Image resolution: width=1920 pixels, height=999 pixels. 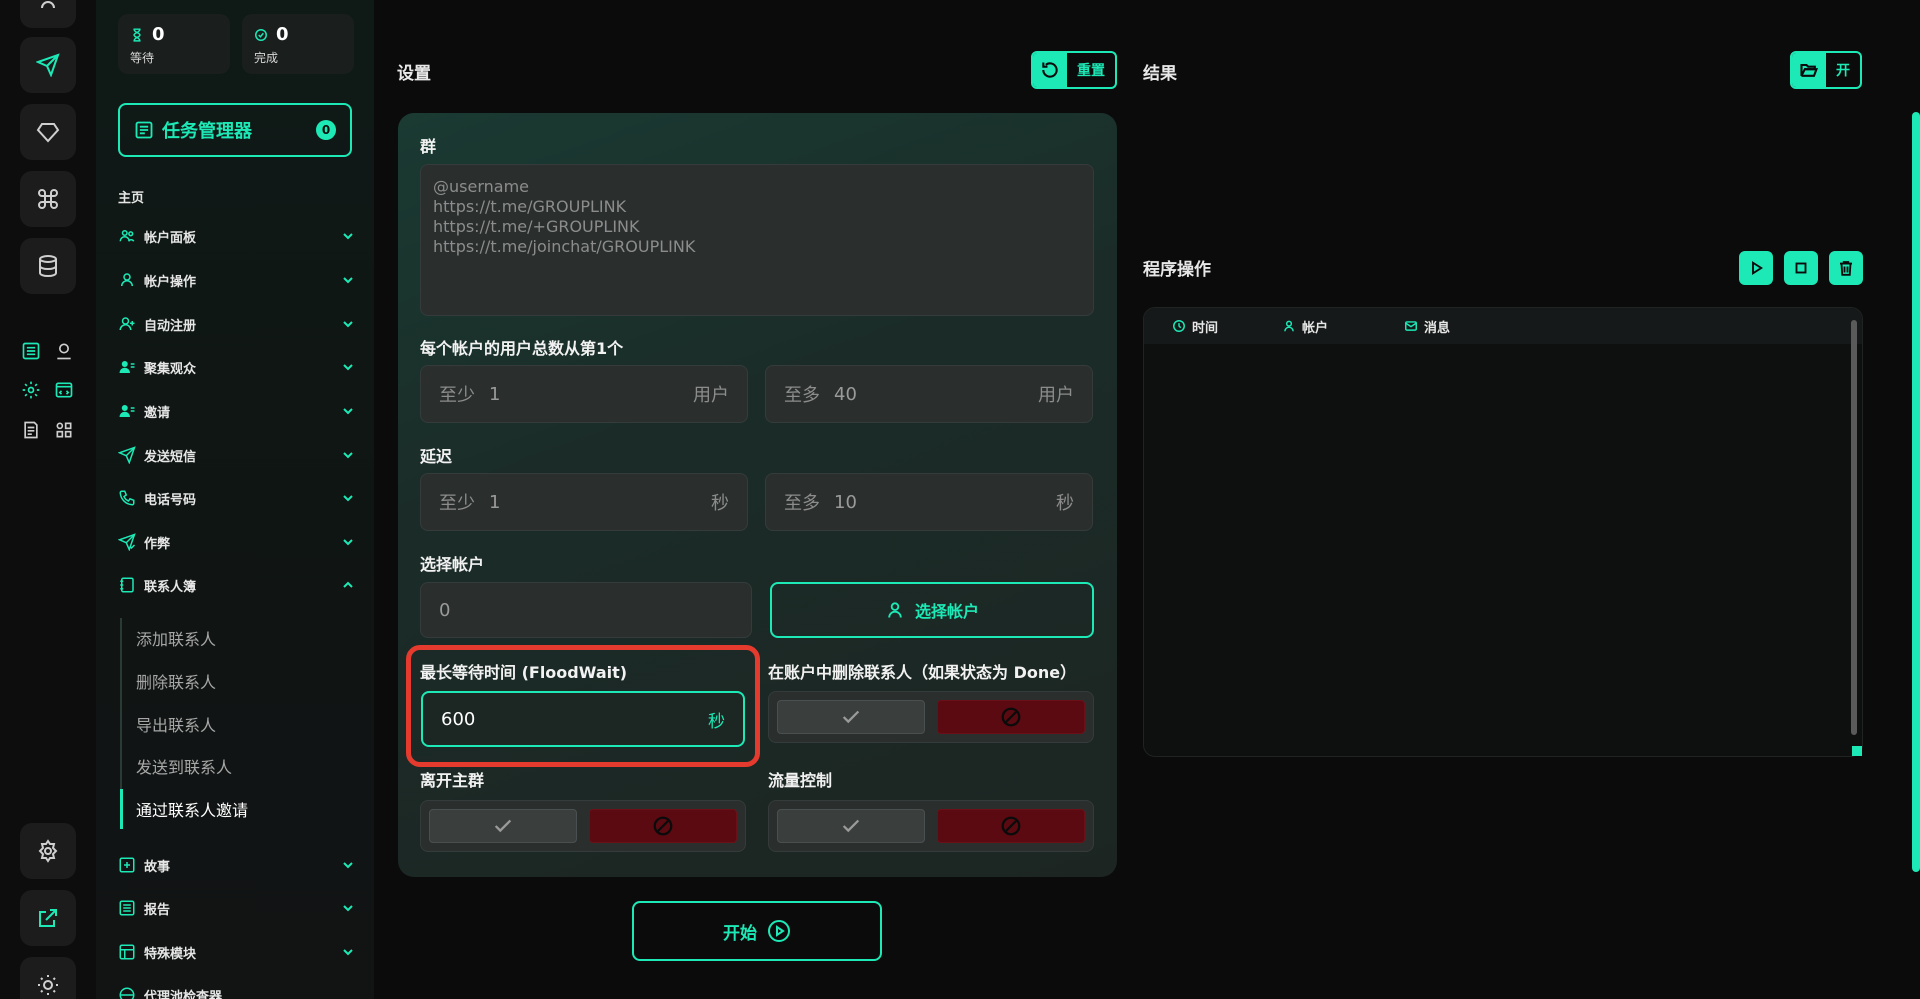 I want to click on page-scrollbar, so click(x=1916, y=492).